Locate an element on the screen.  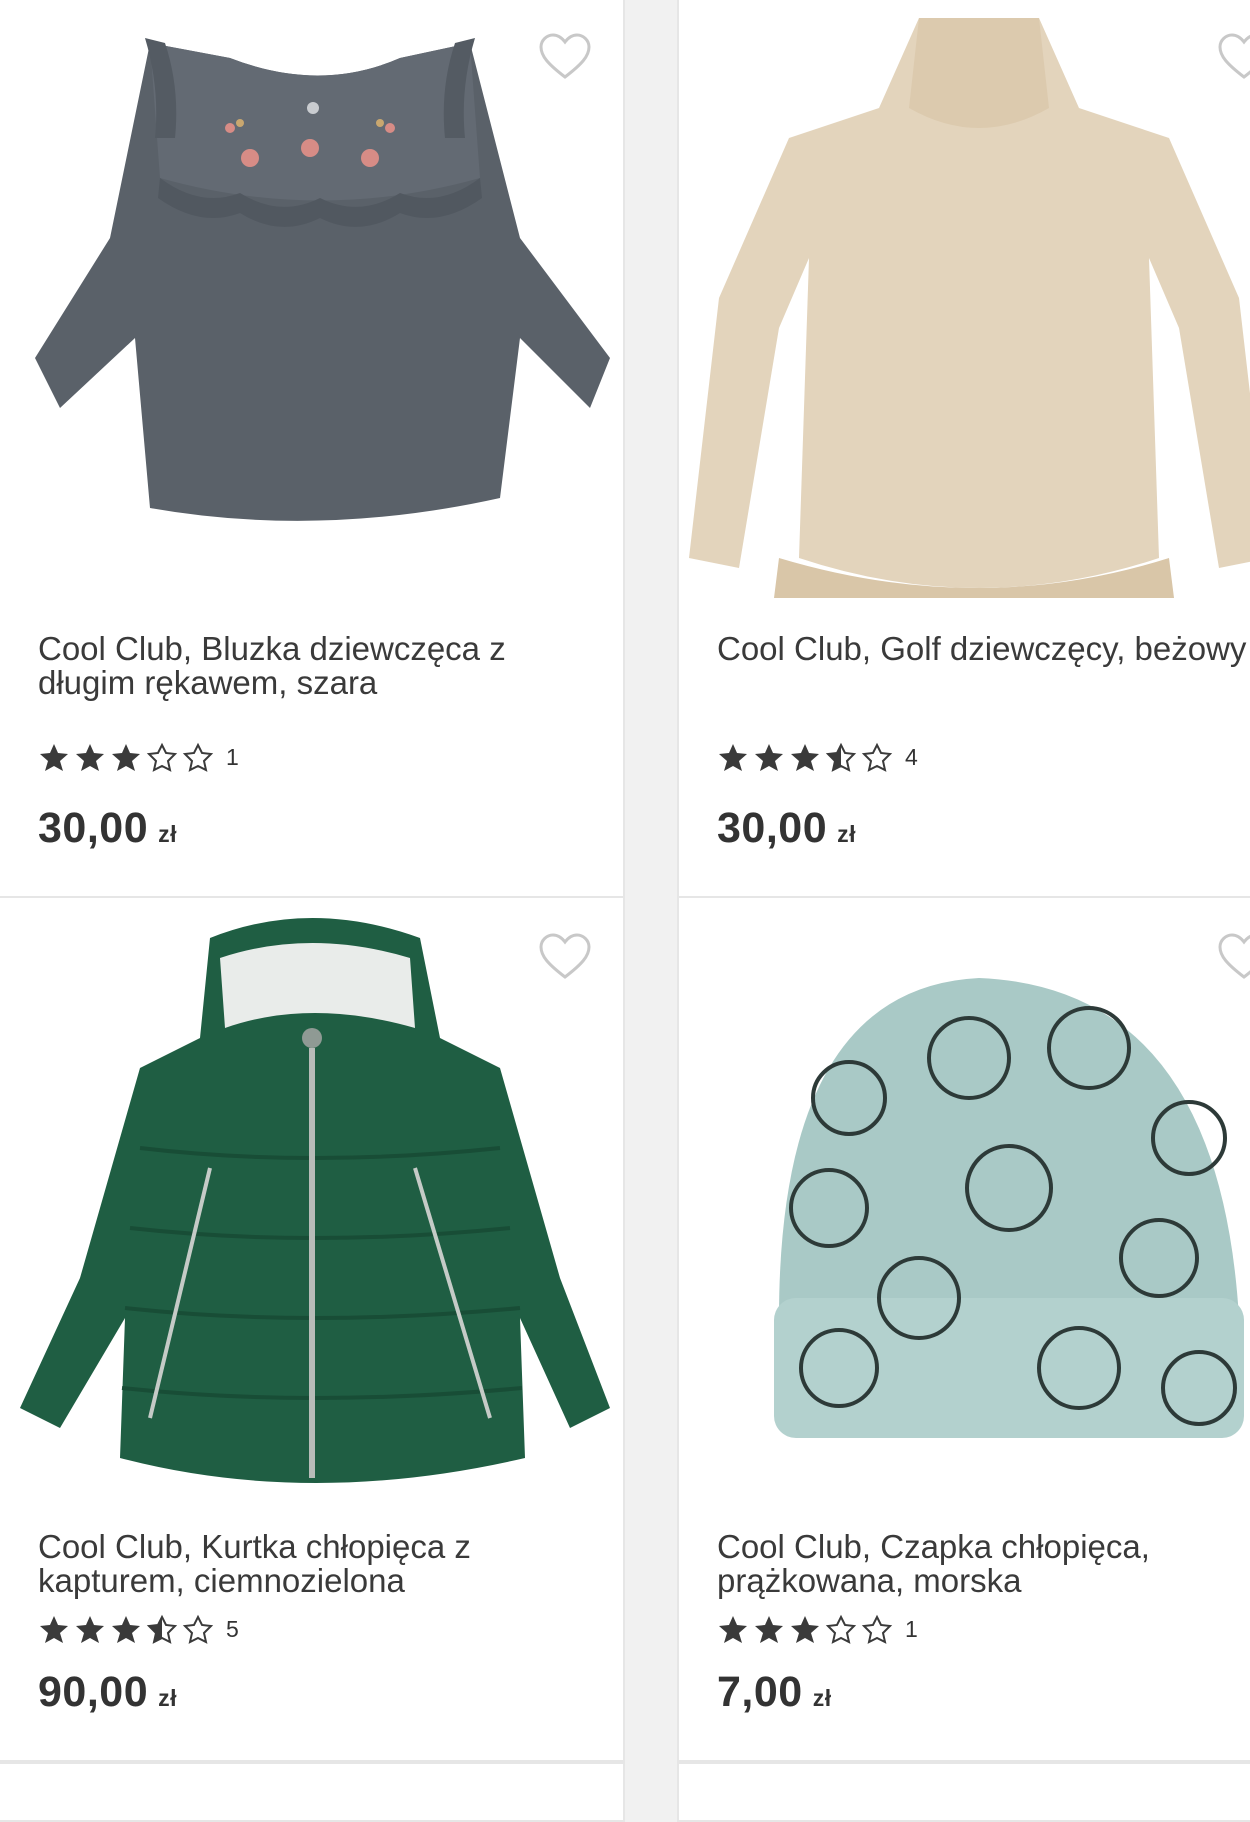
beige-turtleneck-image is located at coordinates (964, 299).